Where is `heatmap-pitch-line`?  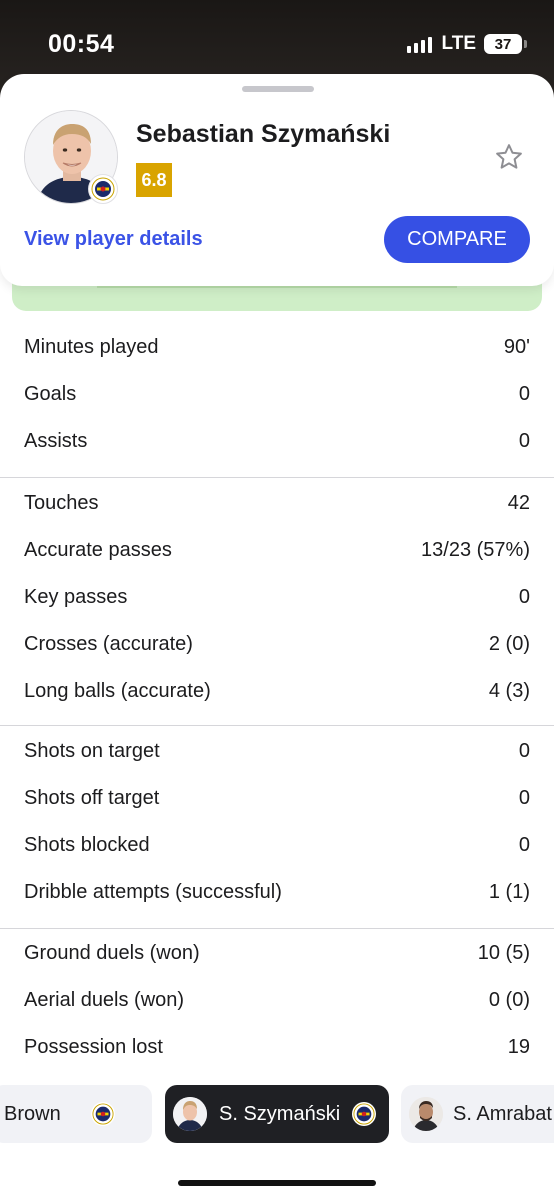 heatmap-pitch-line is located at coordinates (277, 287).